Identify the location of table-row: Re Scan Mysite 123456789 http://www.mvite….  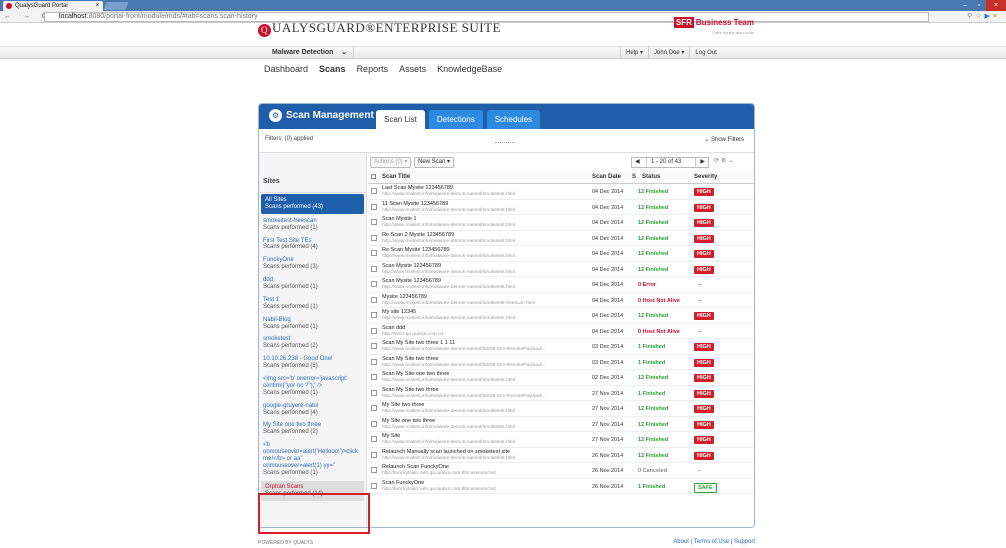
(561, 254).